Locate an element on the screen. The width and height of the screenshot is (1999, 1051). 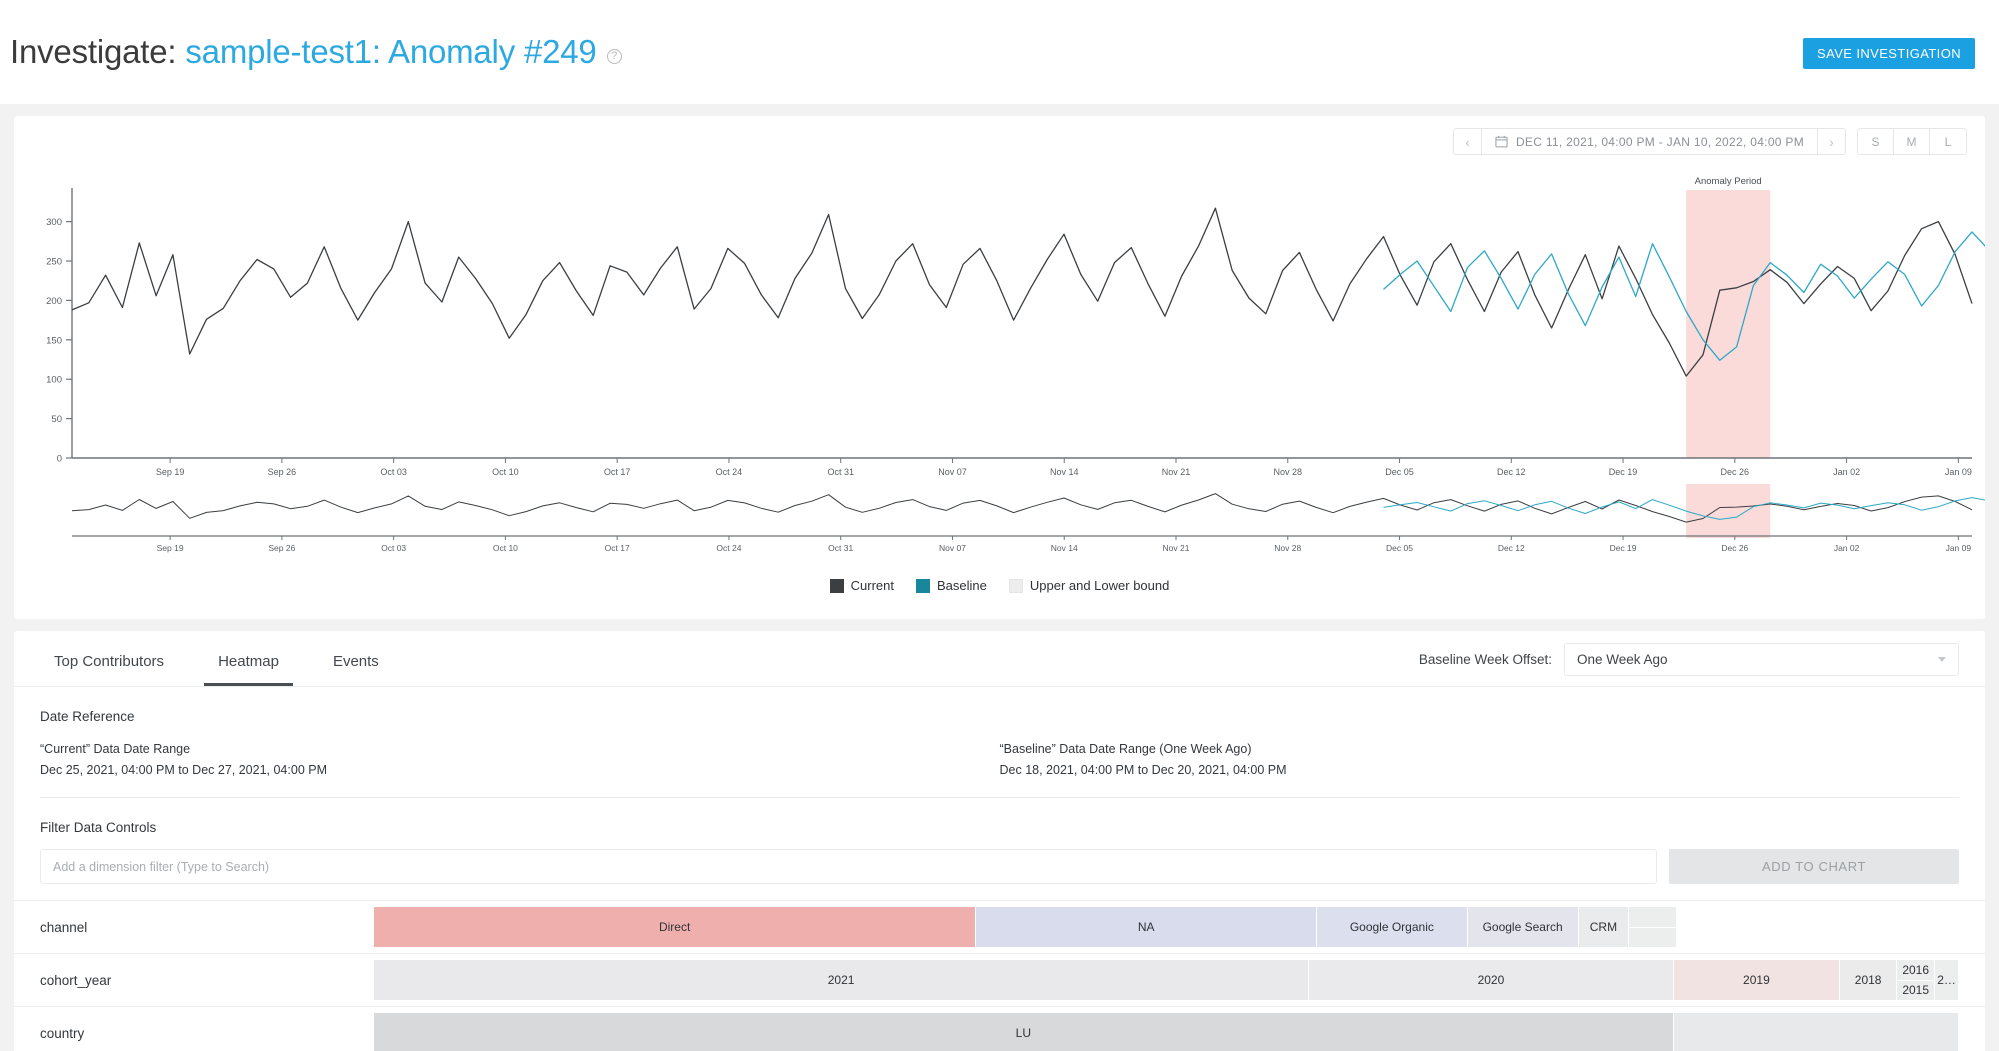
heatmap-row-label: channel is located at coordinates (64, 927).